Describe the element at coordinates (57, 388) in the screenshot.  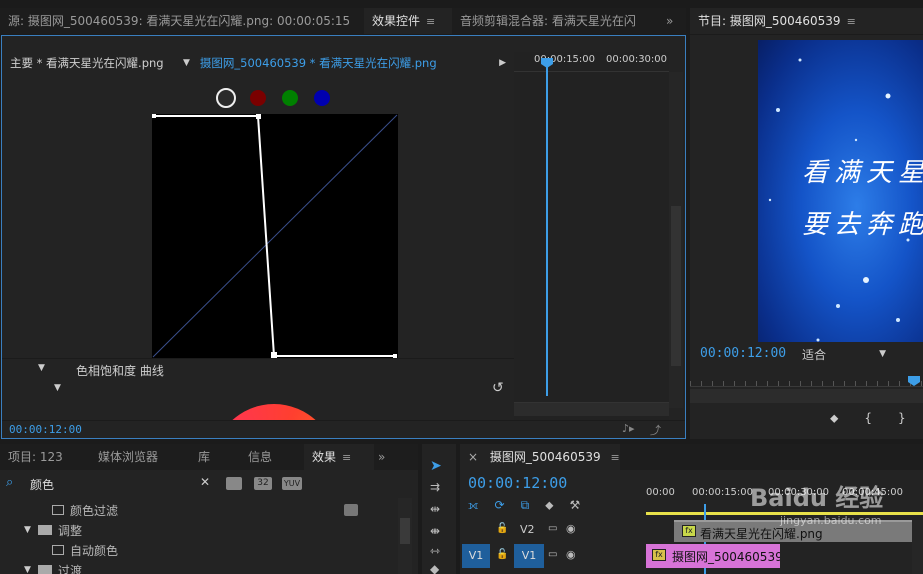
I see `subrow-toggle: ▼` at that location.